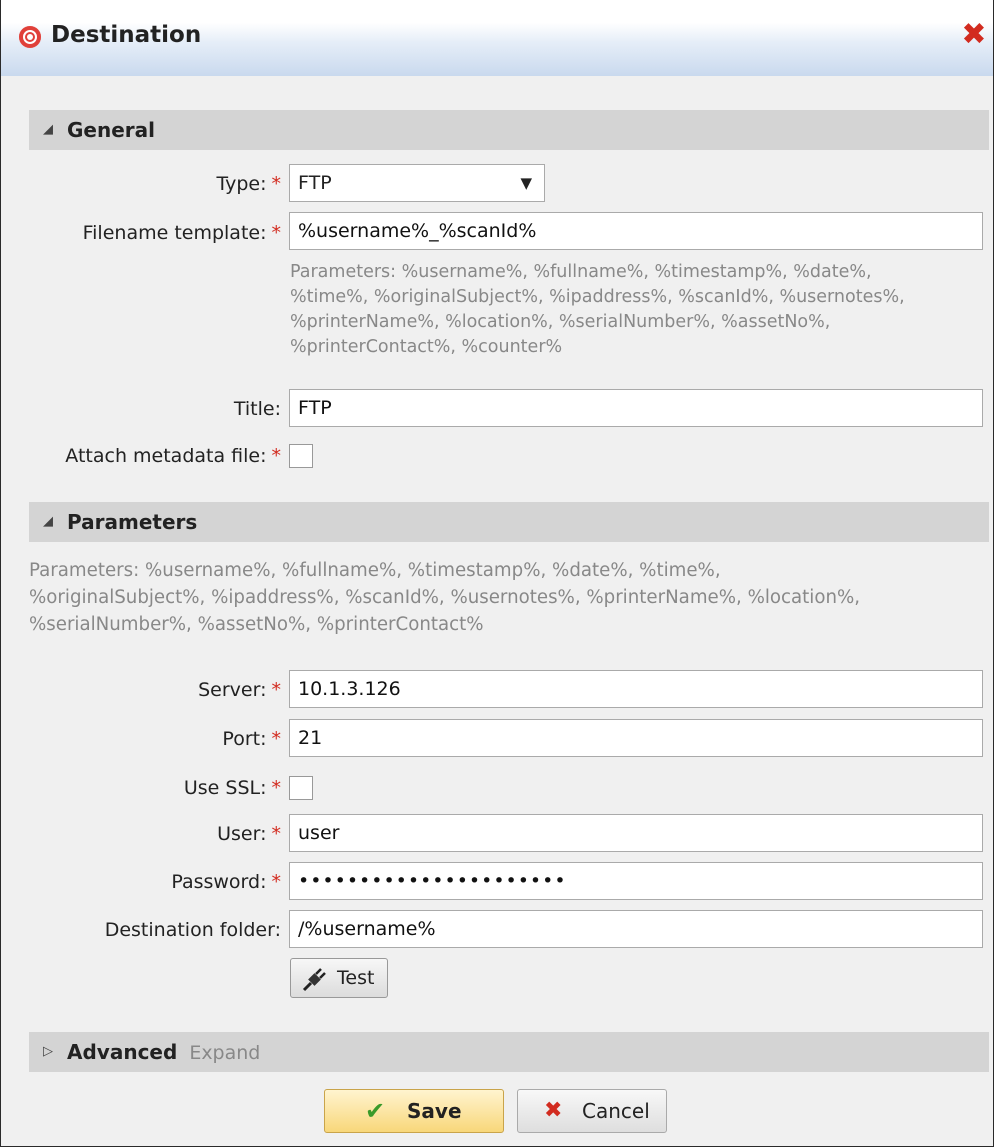  I want to click on user-label-text: User:, so click(242, 834).